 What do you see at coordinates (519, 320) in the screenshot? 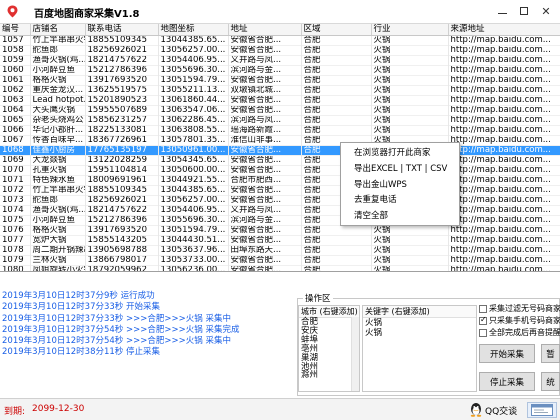
I see `option-mobile-only: 只采集手机号码商家` at bounding box center [519, 320].